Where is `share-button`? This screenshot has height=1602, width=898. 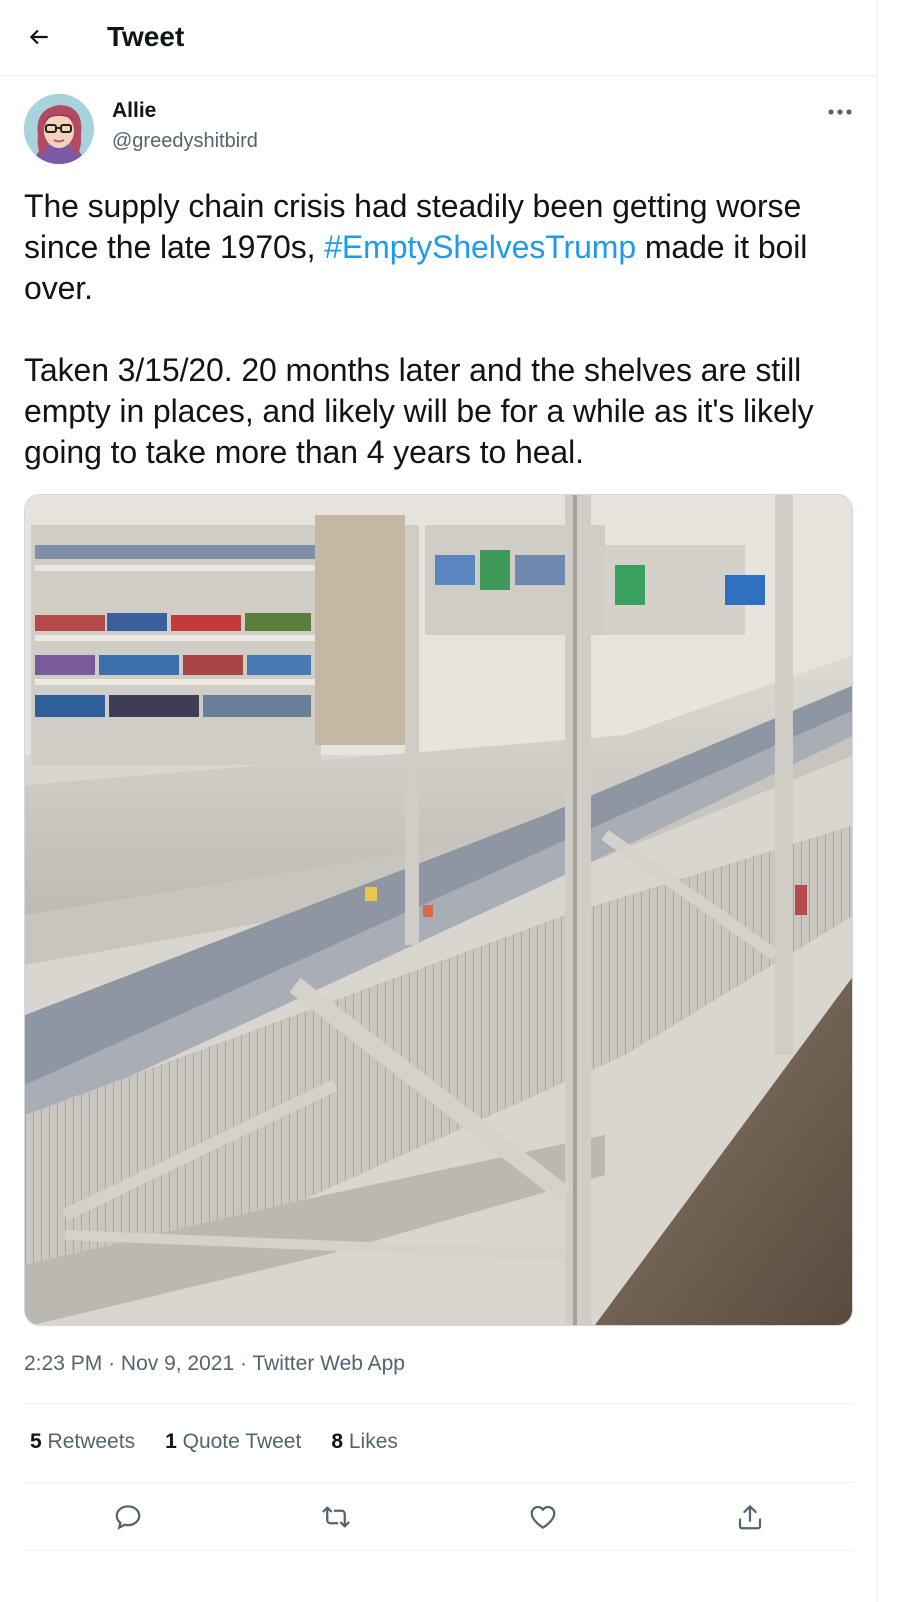
share-button is located at coordinates (750, 1517).